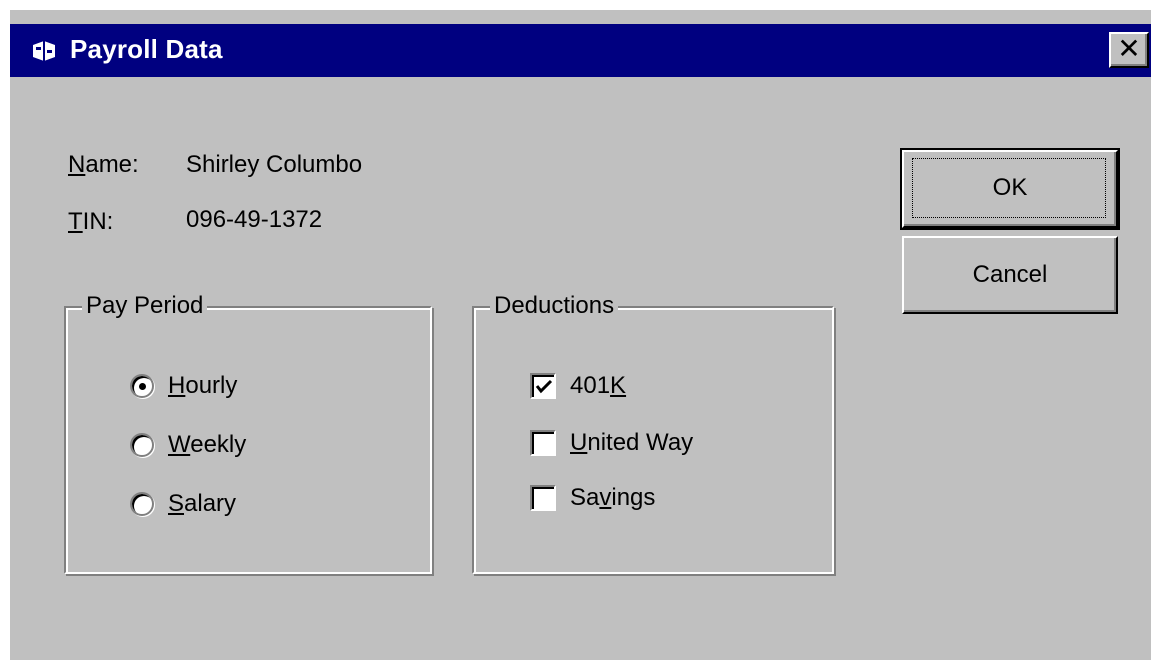 This screenshot has width=1159, height=660. What do you see at coordinates (580, 50) in the screenshot?
I see `title-bar: Payroll Data ✕` at bounding box center [580, 50].